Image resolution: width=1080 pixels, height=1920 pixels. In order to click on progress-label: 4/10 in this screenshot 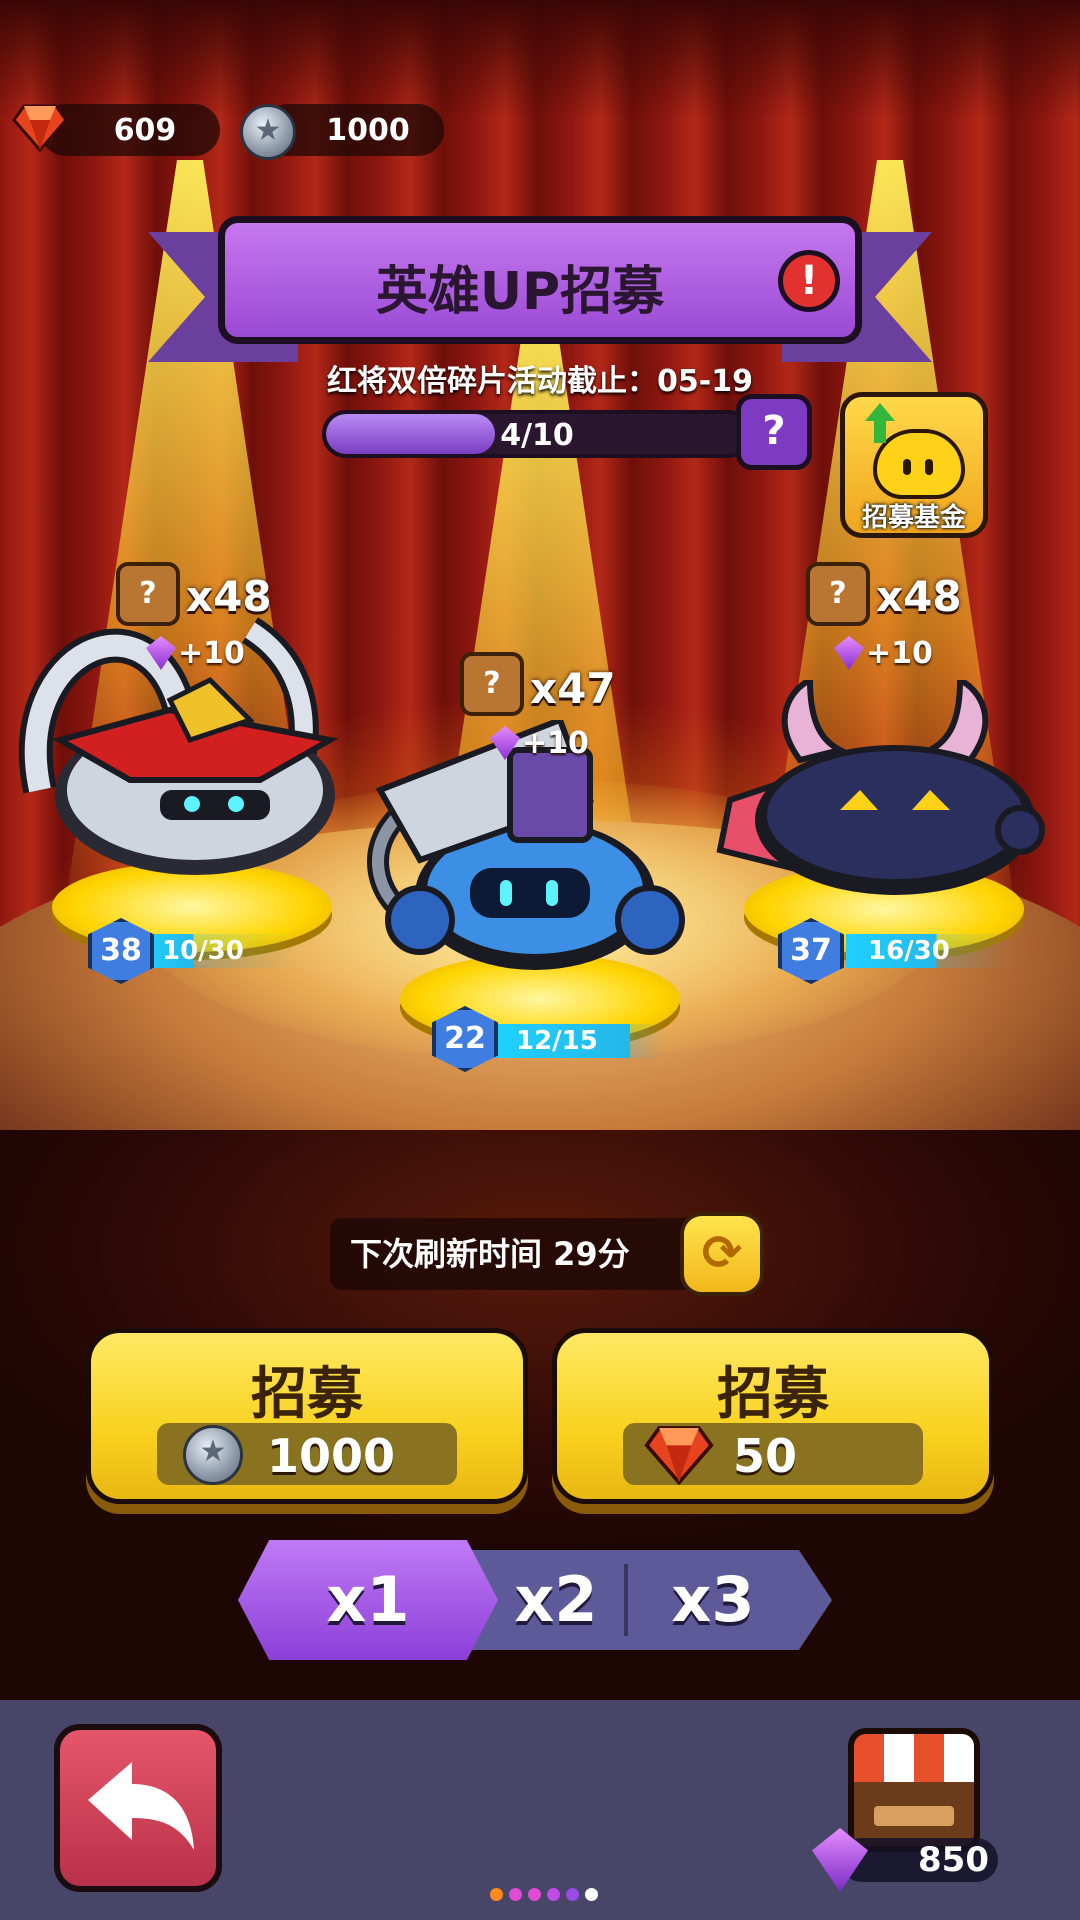, I will do `click(537, 435)`.